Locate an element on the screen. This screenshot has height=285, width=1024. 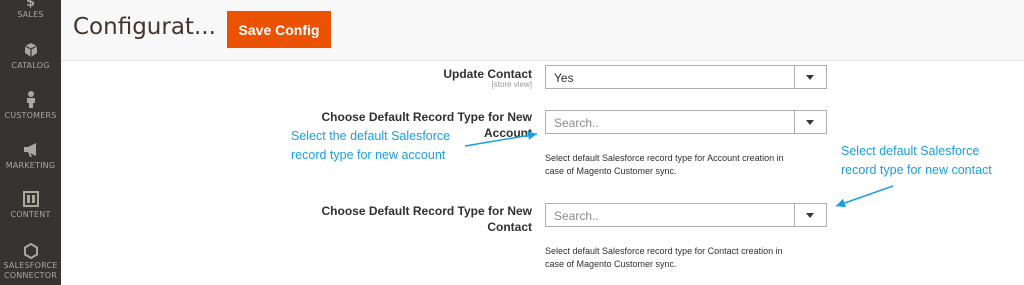
contact-arrow is located at coordinates (864, 196).